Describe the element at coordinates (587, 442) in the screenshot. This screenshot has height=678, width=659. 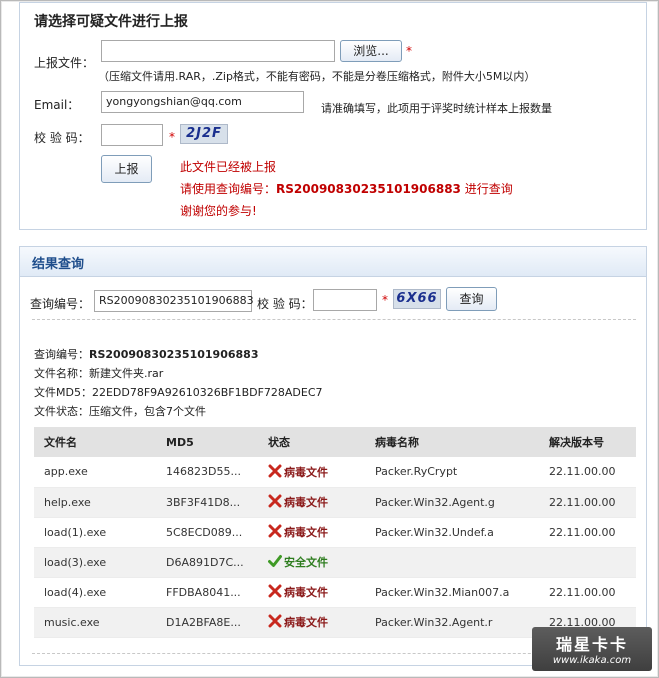
I see `header-fix-version: 解决版本号` at that location.